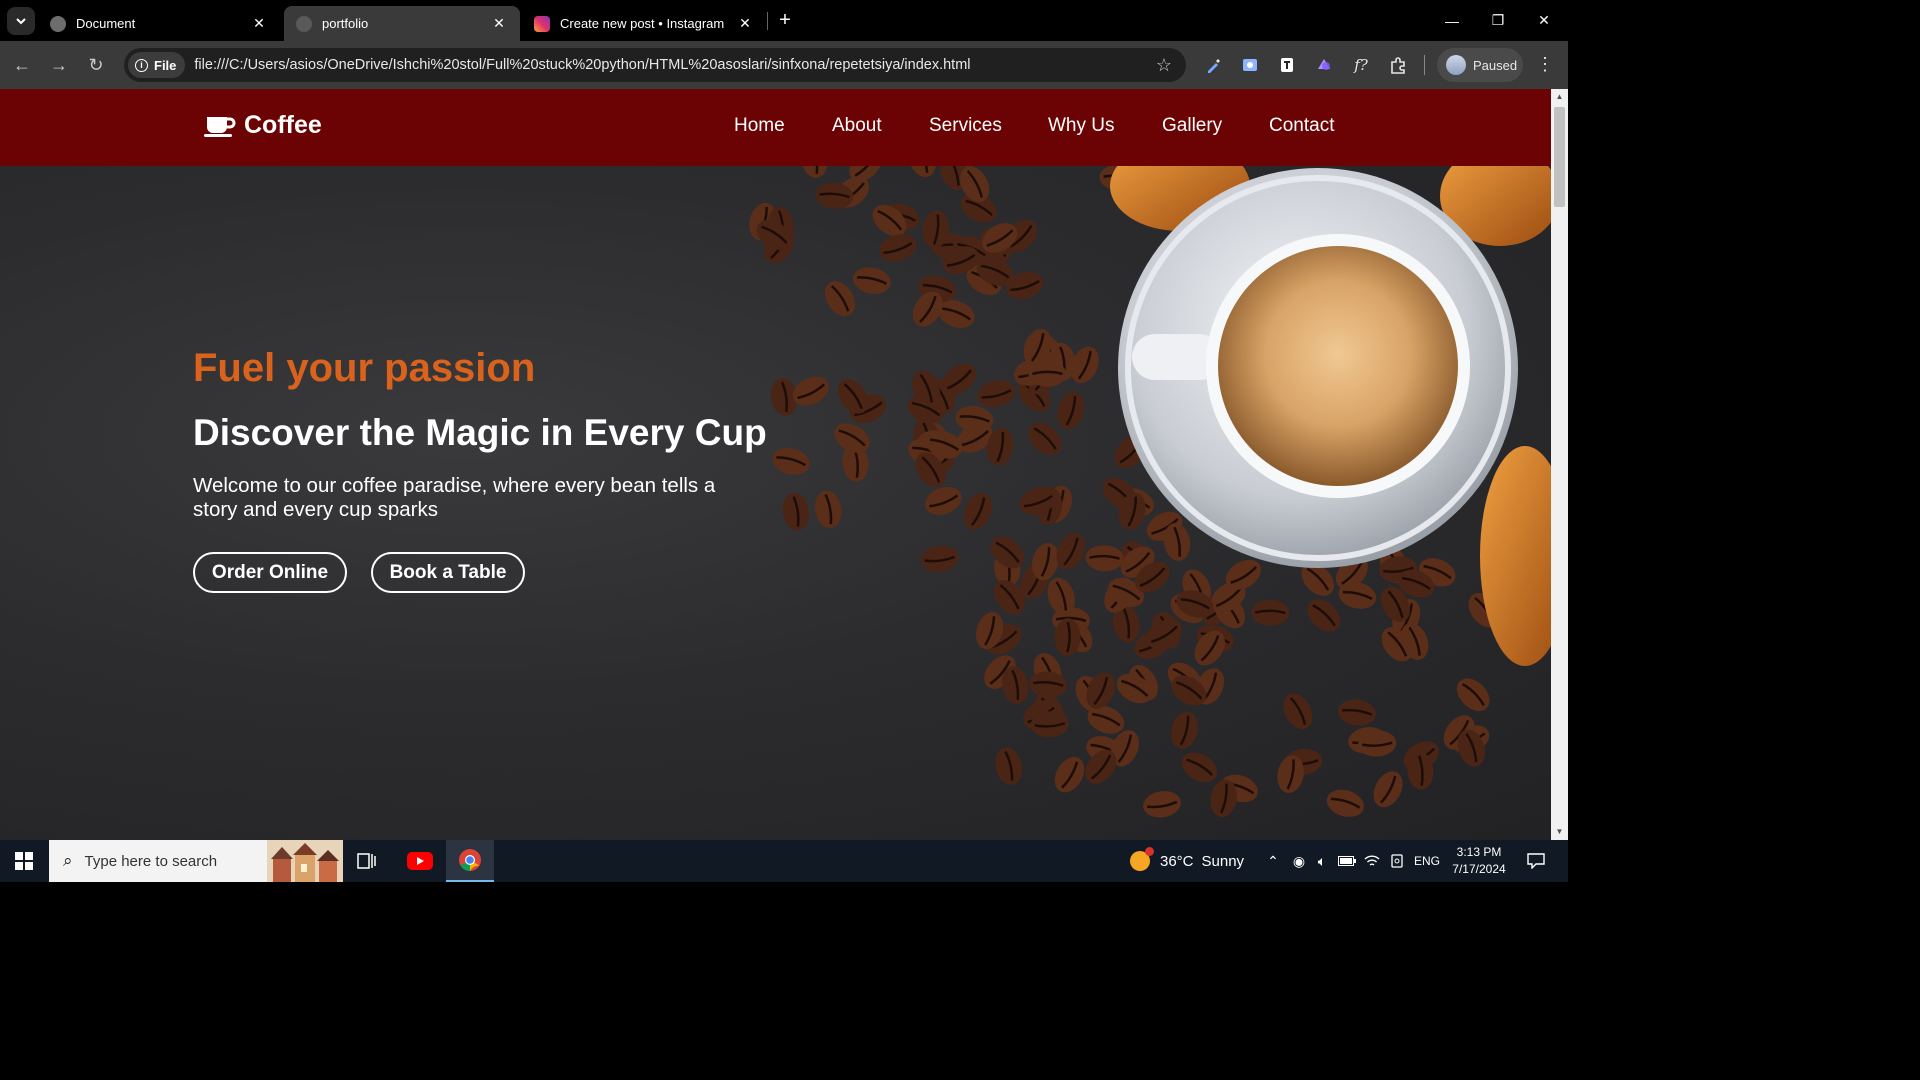 The image size is (1920, 1080). Describe the element at coordinates (1081, 126) in the screenshot. I see `nav-why-us: Why Us` at that location.